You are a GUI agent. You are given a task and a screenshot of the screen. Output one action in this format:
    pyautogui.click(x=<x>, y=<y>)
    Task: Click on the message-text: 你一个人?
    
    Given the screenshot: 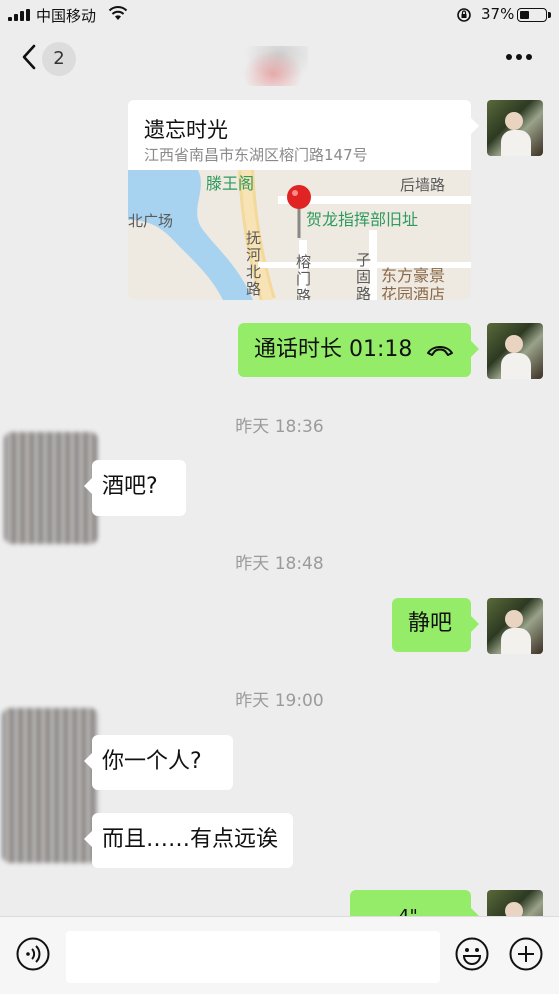 What is the action you would take?
    pyautogui.click(x=152, y=761)
    